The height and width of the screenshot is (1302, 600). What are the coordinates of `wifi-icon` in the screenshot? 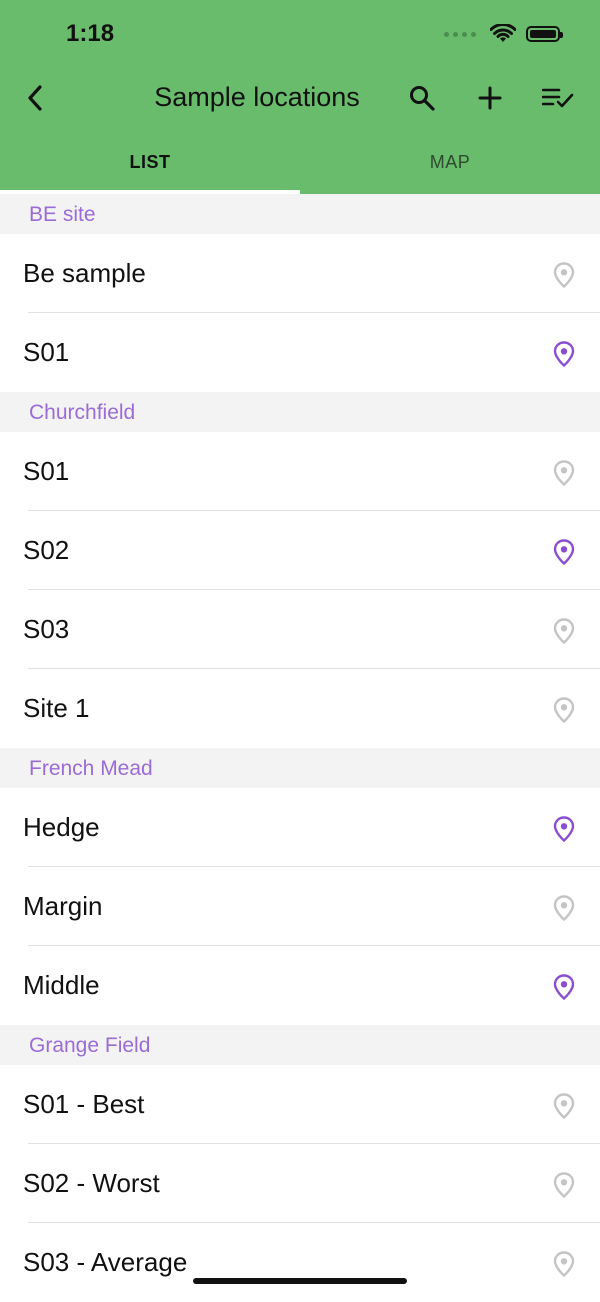 It's located at (503, 33).